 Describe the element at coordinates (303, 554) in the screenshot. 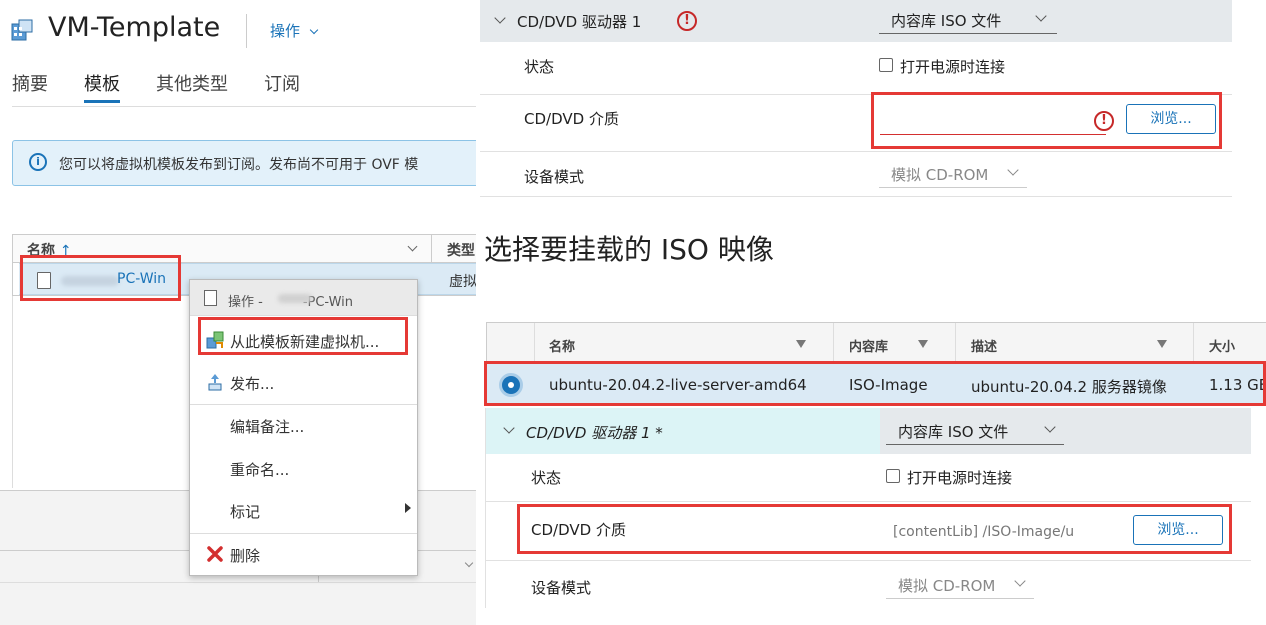

I see `menu-item-delete: 删除` at that location.